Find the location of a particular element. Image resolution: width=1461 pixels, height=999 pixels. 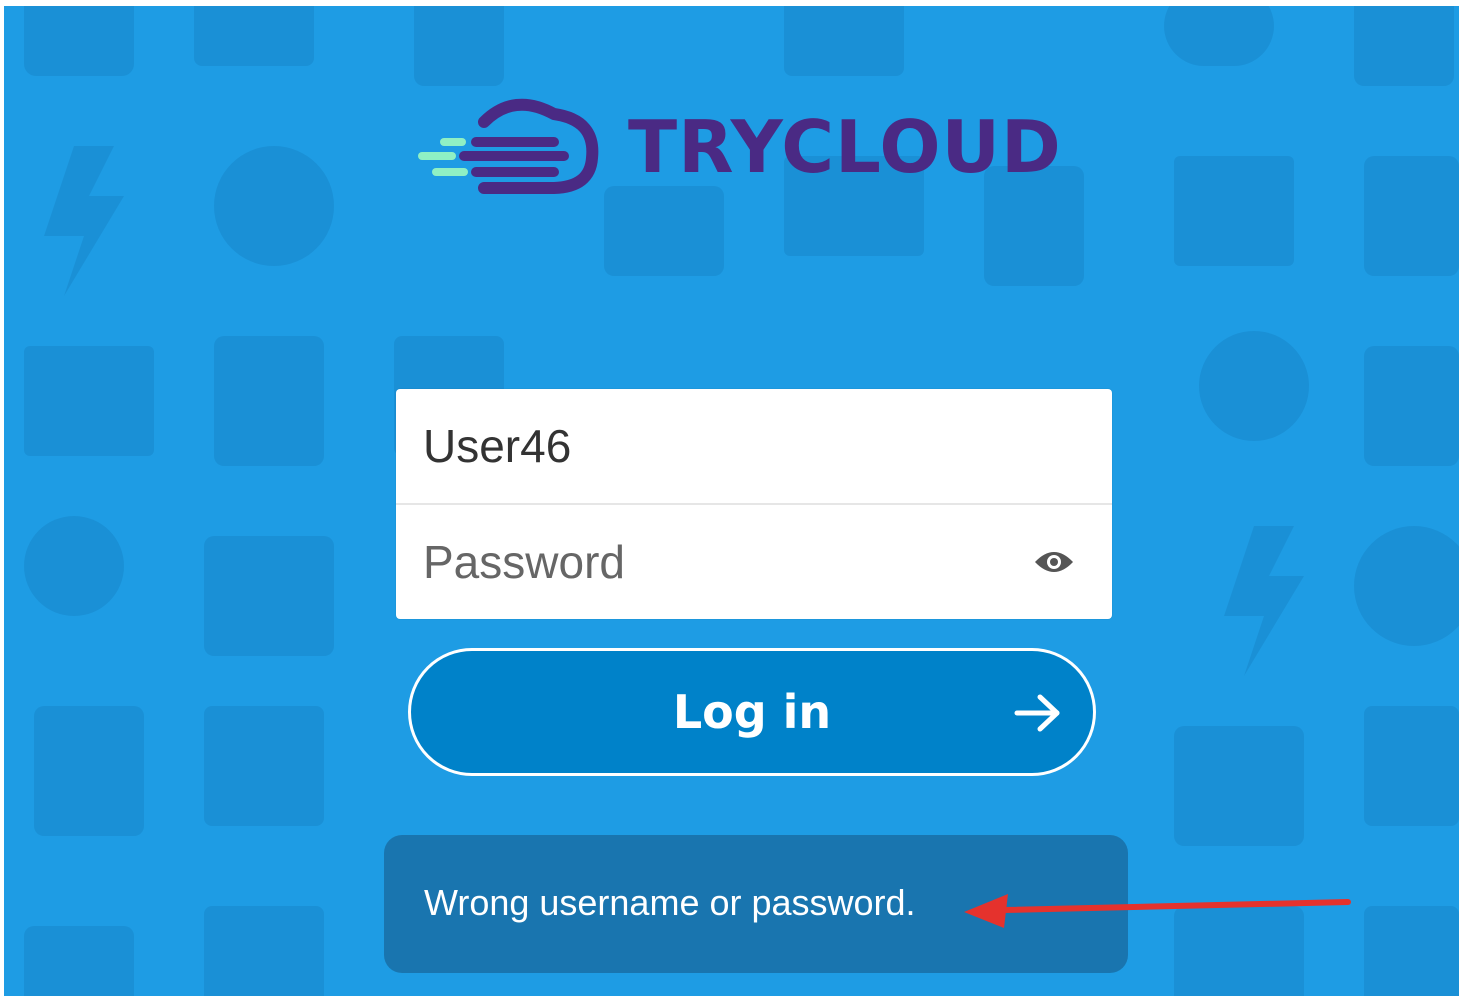

error-message: Wrong username or password. is located at coordinates (670, 902).